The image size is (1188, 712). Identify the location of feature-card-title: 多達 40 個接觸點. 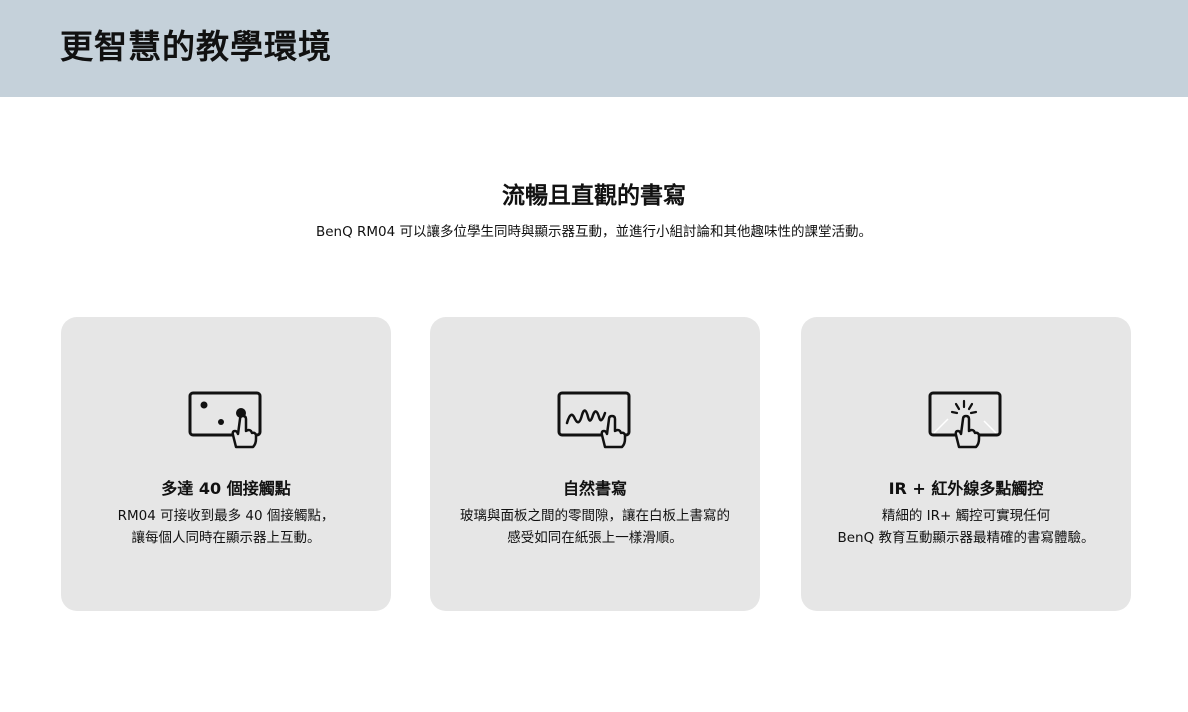
(226, 488).